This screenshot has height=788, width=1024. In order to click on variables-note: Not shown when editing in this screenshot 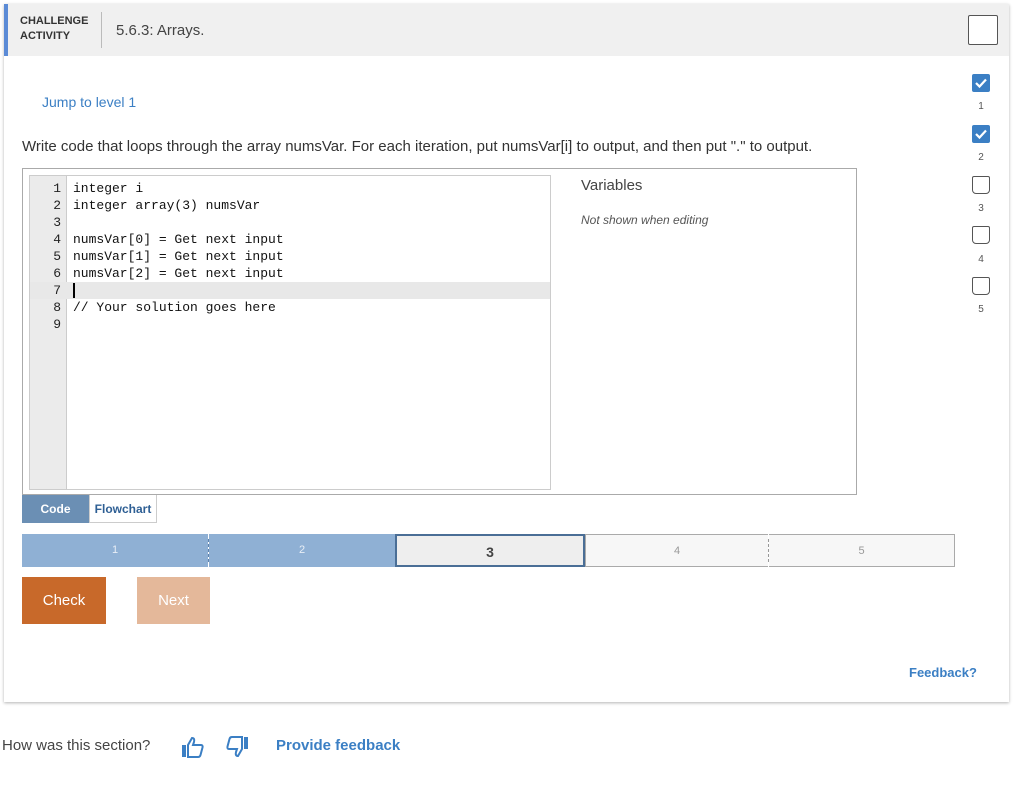, I will do `click(645, 220)`.